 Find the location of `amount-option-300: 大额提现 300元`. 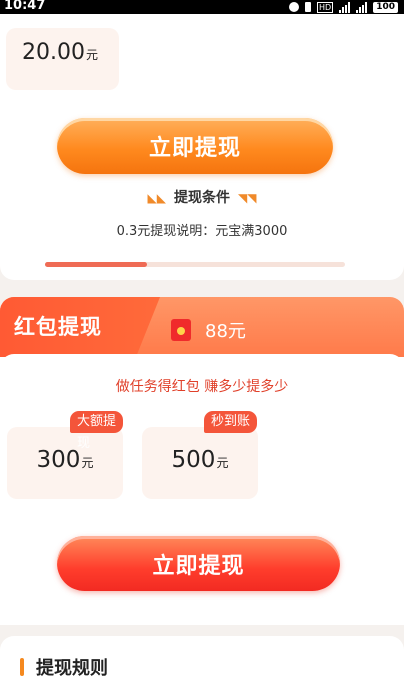

amount-option-300: 大额提现 300元 is located at coordinates (65, 455).